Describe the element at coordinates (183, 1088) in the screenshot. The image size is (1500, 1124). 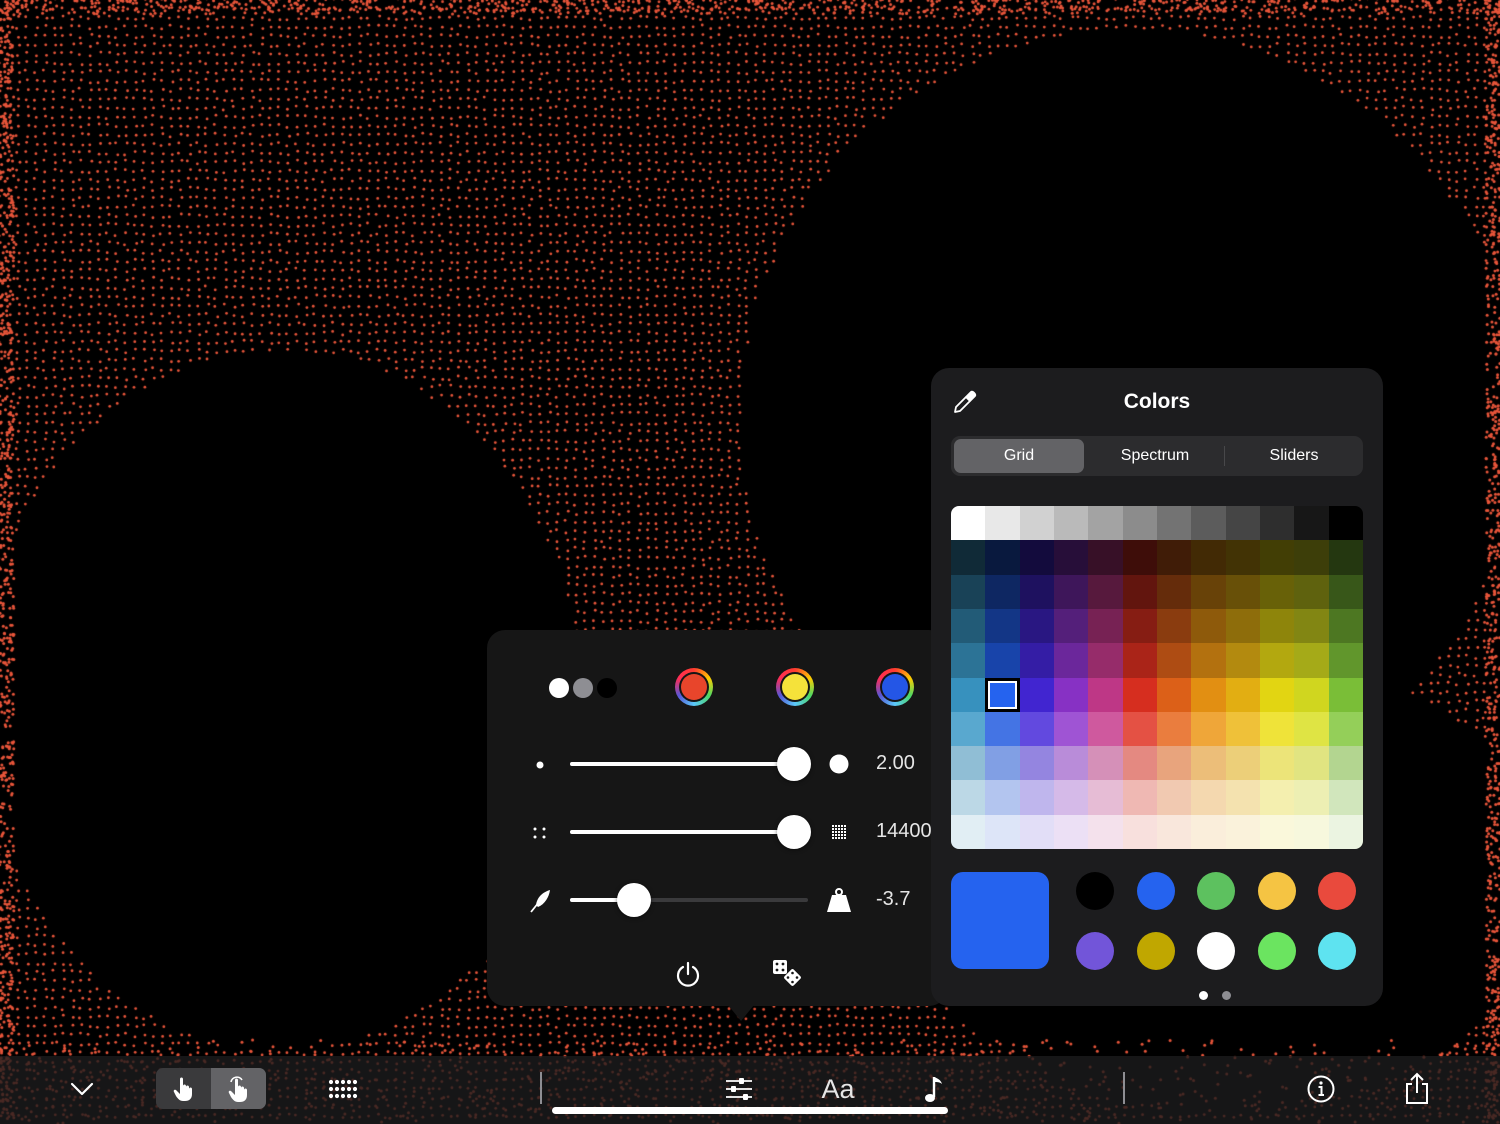
I see `single-touch-button` at that location.